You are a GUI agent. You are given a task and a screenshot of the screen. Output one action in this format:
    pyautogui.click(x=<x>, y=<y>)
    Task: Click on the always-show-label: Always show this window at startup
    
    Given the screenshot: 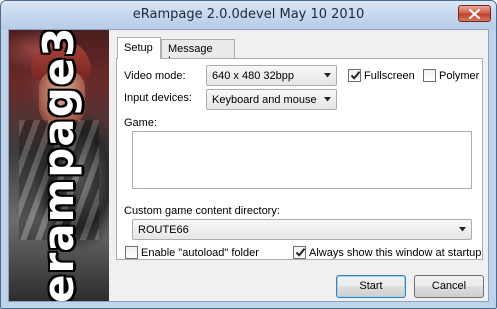 What is the action you would take?
    pyautogui.click(x=395, y=253)
    